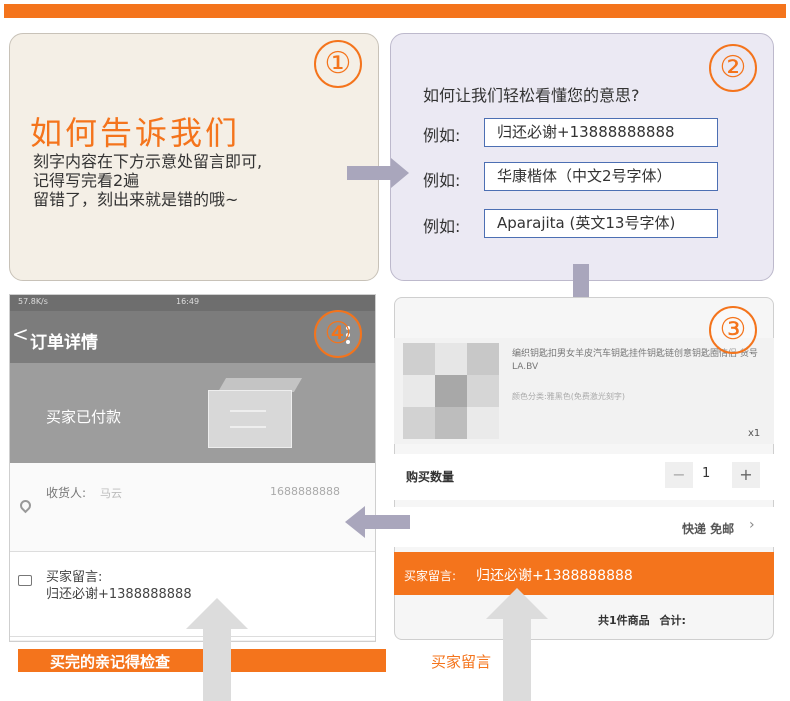 The image size is (790, 701). I want to click on step2-question: 如何让我们轻松看懂您的意思?, so click(531, 95).